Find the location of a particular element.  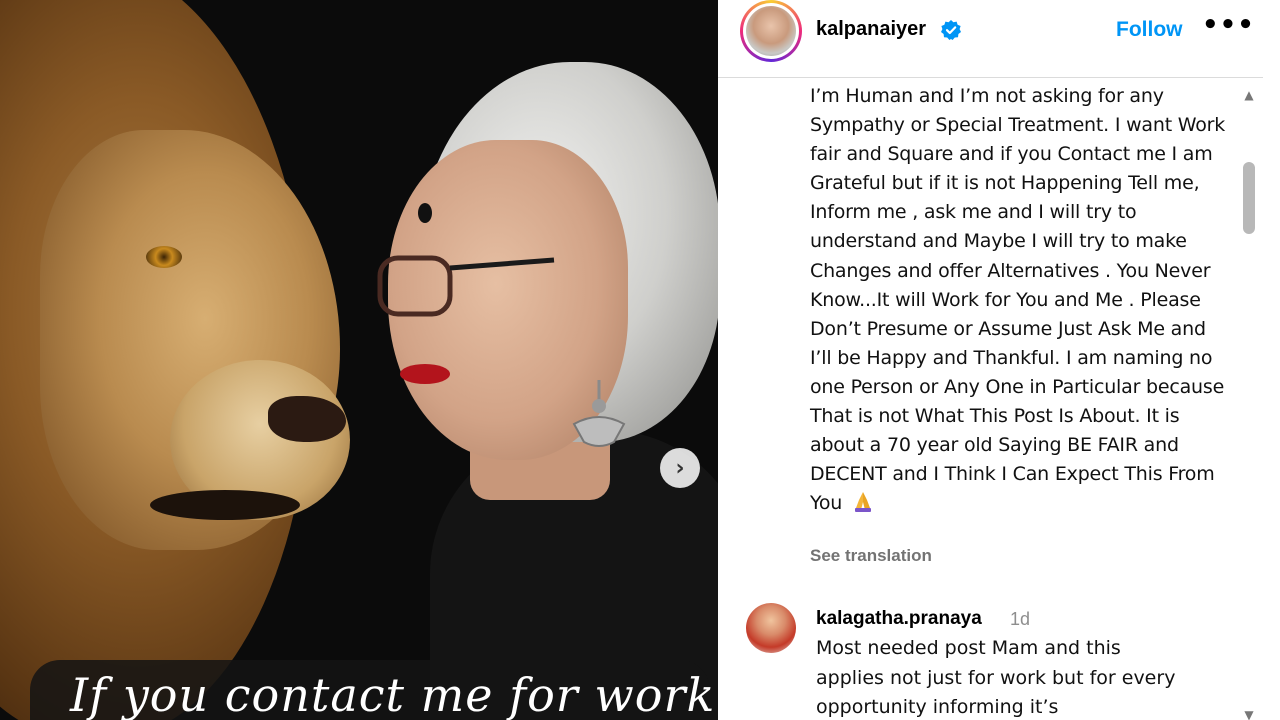

bindi is located at coordinates (425, 213).